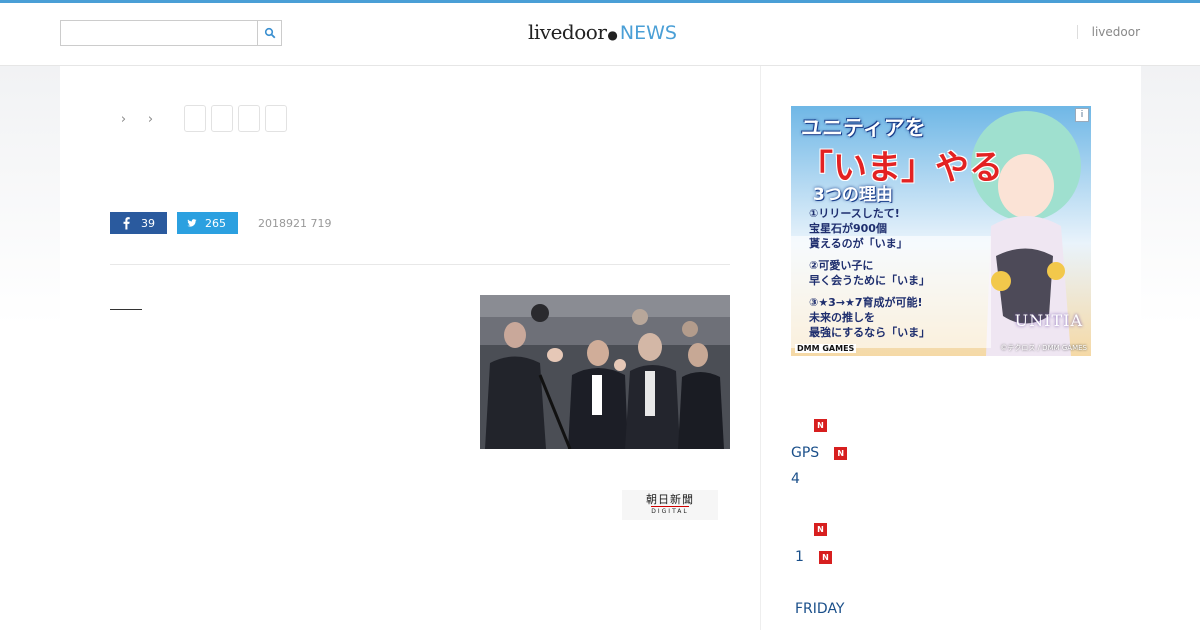 This screenshot has width=1200, height=630. I want to click on share-button-group, so click(238, 118).